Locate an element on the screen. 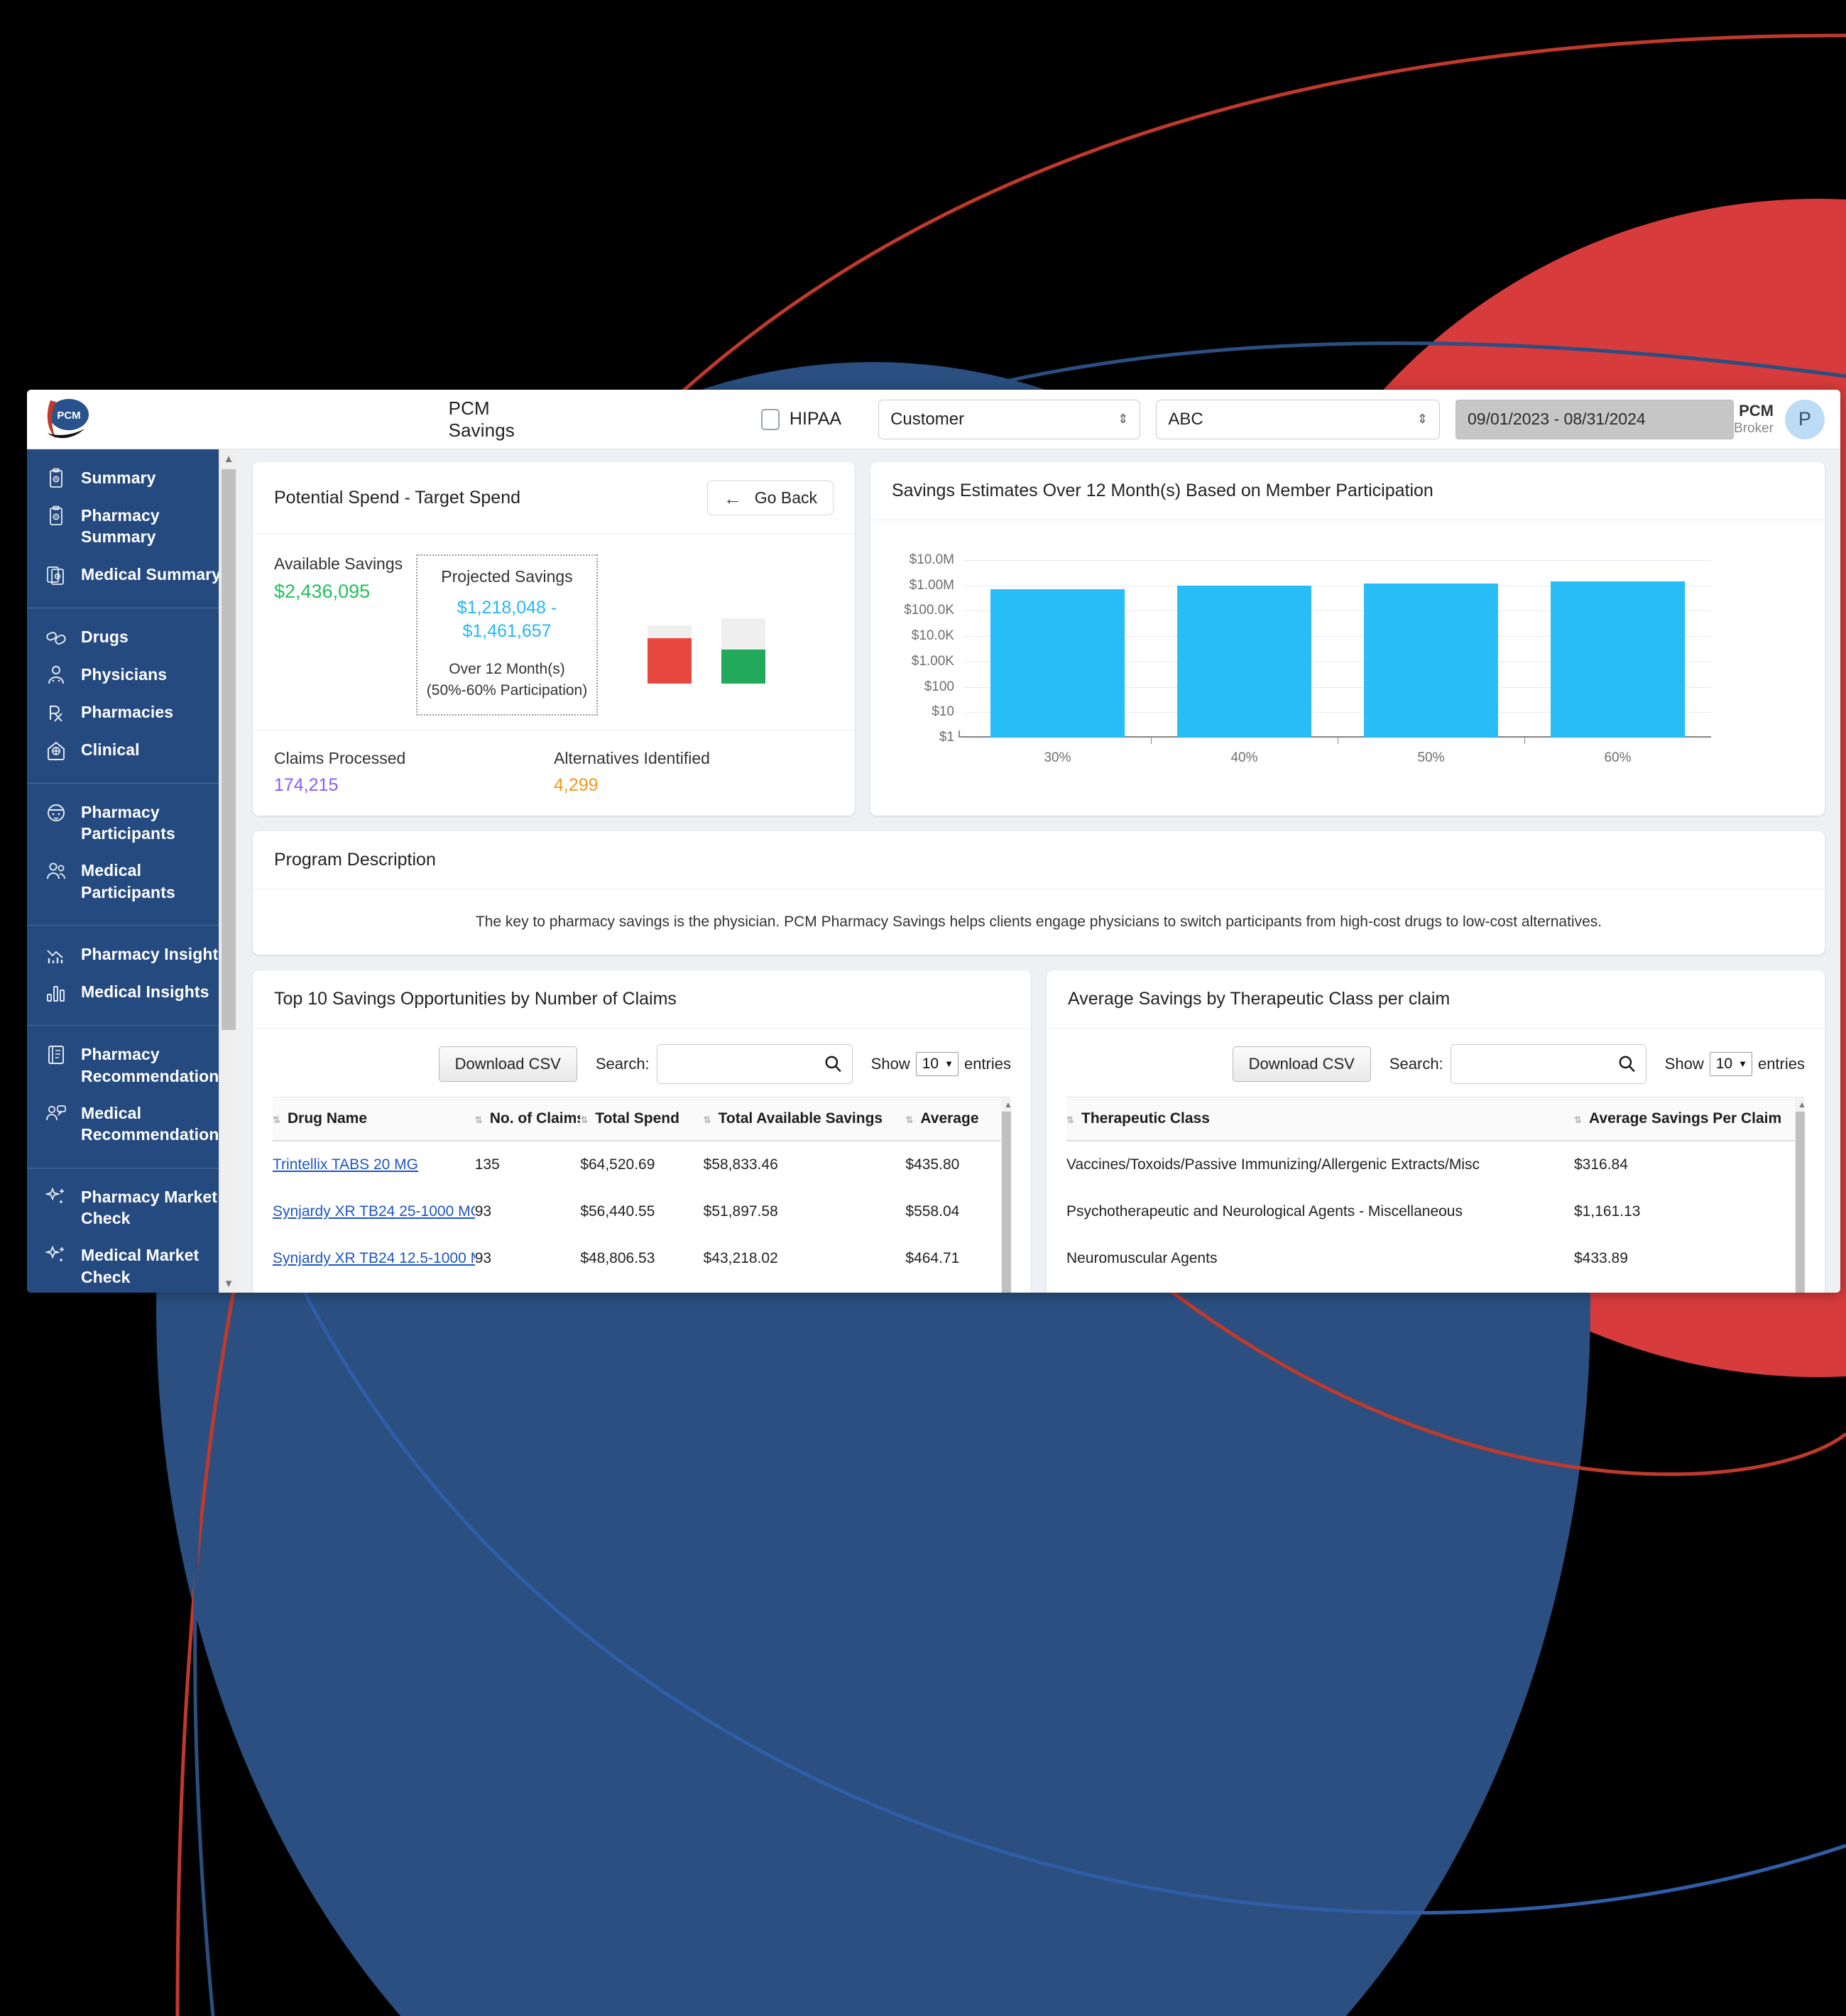 The width and height of the screenshot is (1846, 2016). sidebar-item-pharmacy-market-check: Pharmacy Market Check is located at coordinates (132, 1208).